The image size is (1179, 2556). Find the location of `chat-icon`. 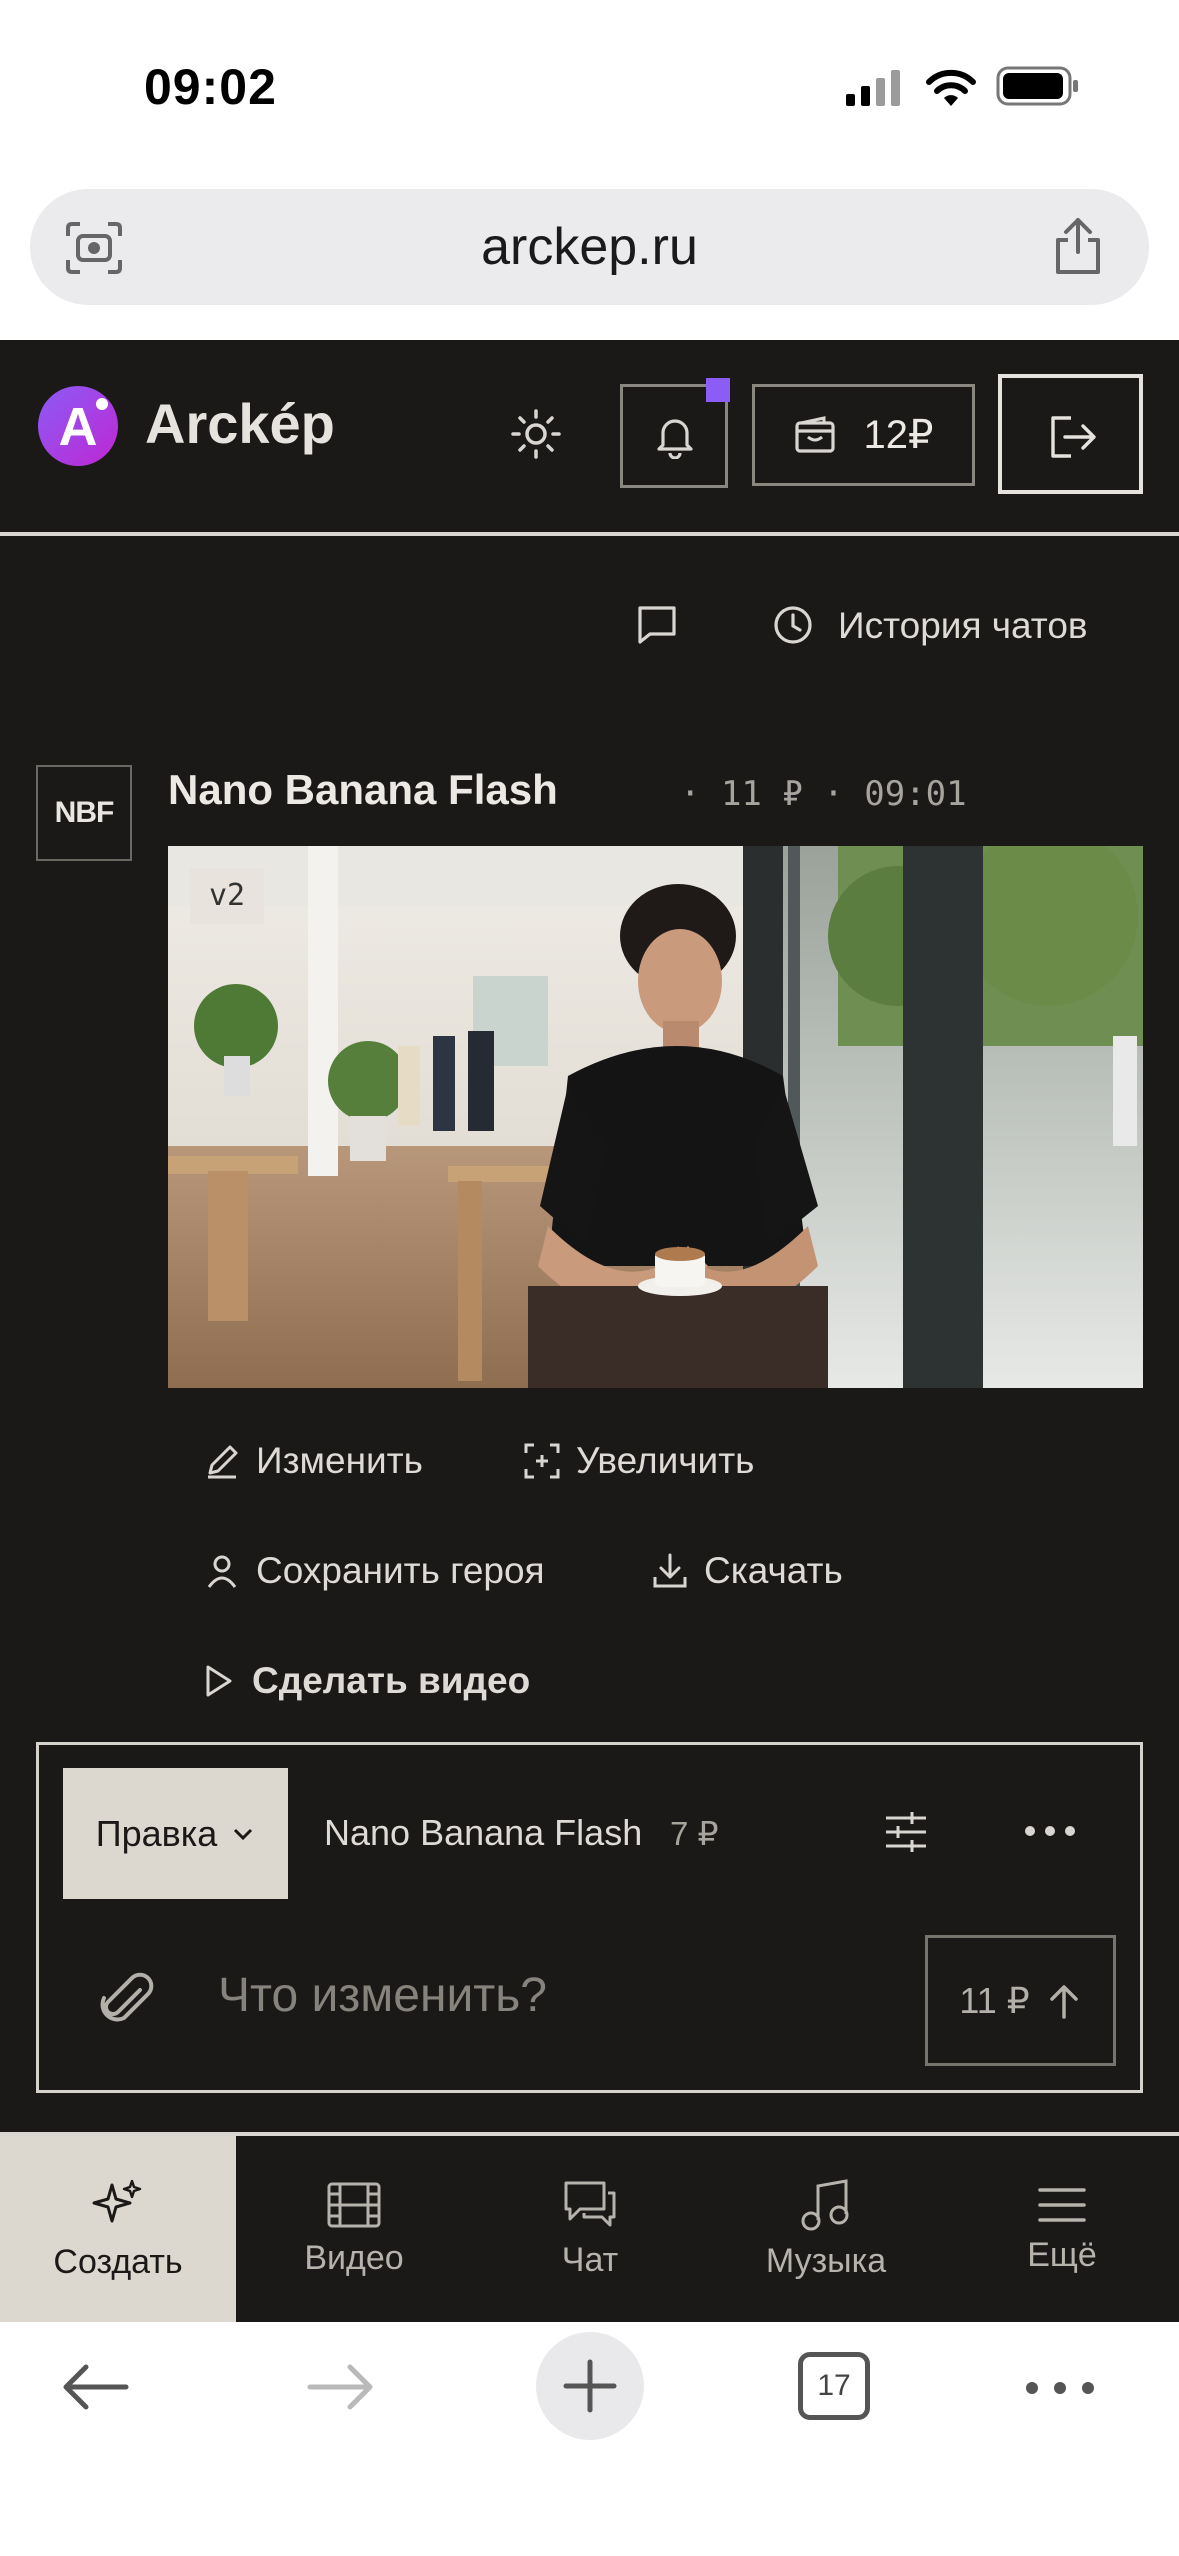

chat-icon is located at coordinates (590, 2203).